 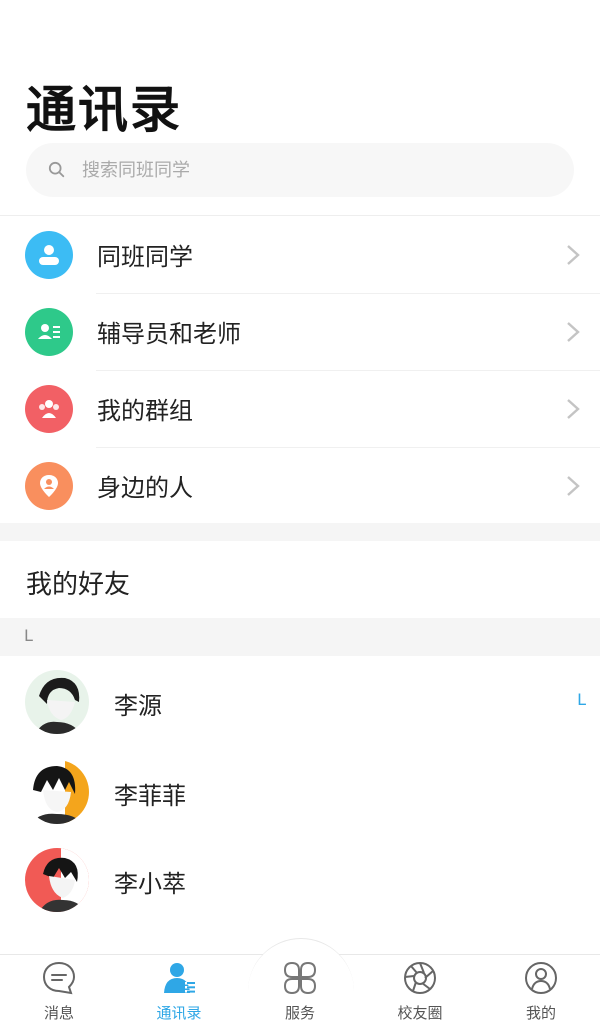 What do you see at coordinates (58, 1013) in the screenshot?
I see `tab-label: 消息` at bounding box center [58, 1013].